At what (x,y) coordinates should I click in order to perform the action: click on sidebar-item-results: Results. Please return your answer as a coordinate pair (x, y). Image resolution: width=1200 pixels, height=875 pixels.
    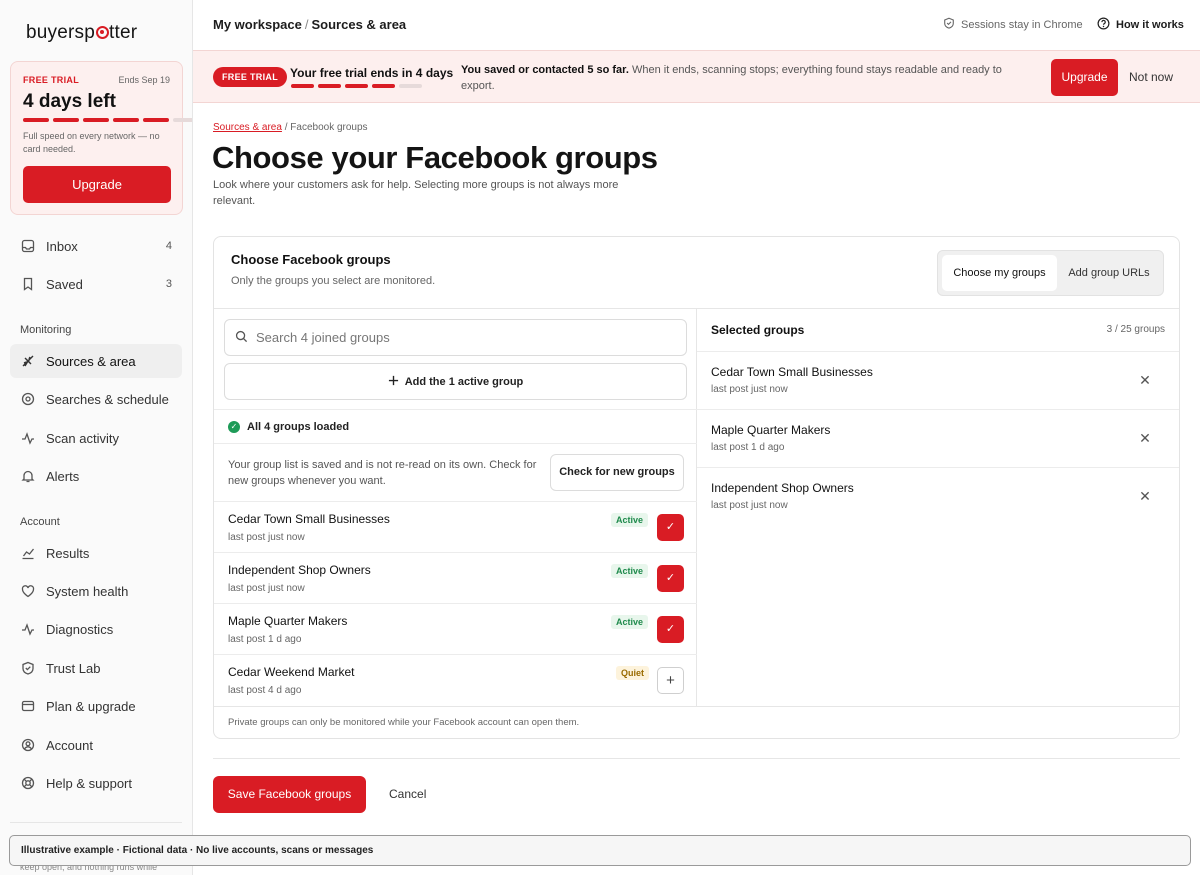
    Looking at the image, I should click on (96, 553).